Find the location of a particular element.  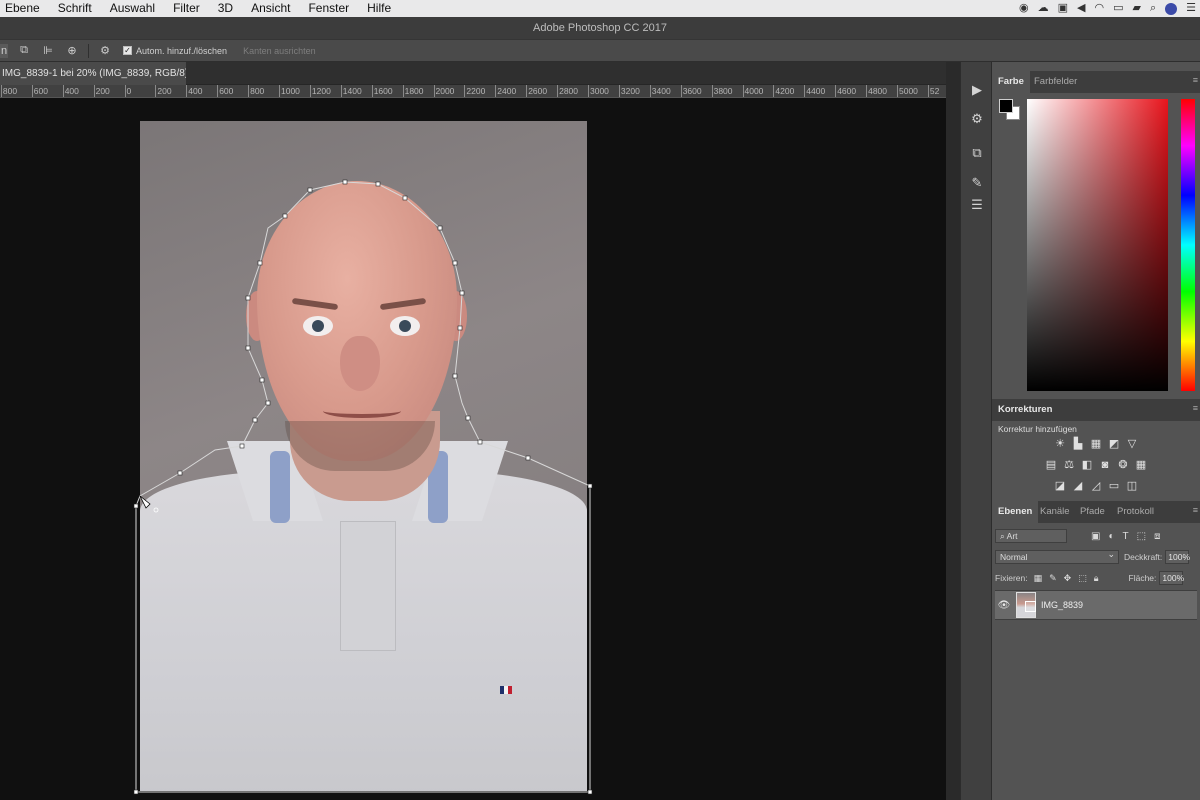

hue-slider is located at coordinates (1188, 245).